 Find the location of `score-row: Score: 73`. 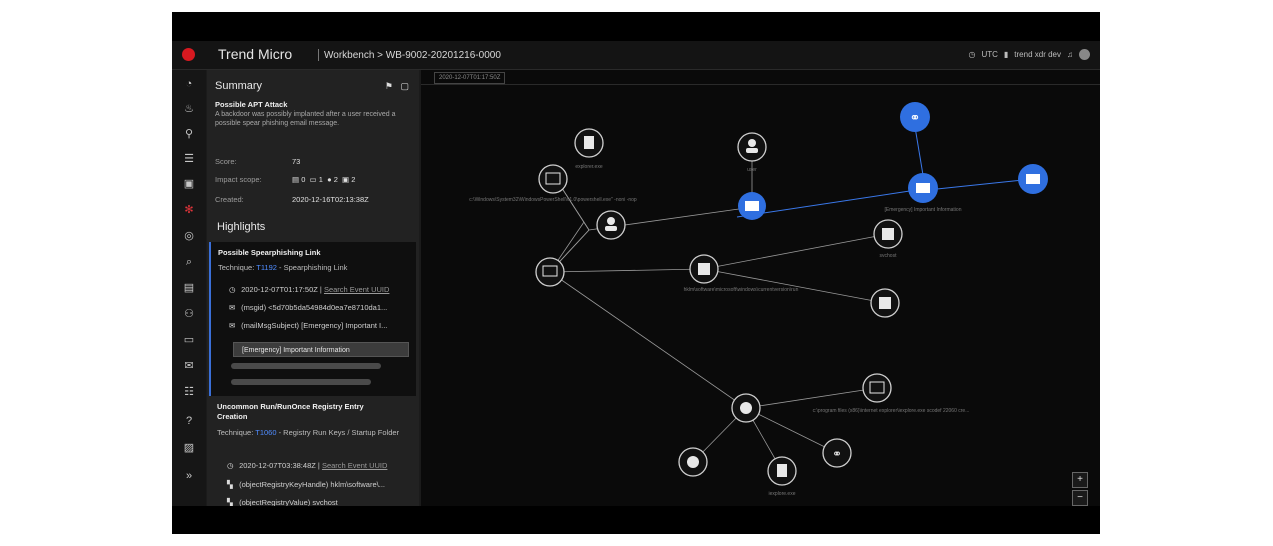

score-row: Score: 73 is located at coordinates (257, 161).